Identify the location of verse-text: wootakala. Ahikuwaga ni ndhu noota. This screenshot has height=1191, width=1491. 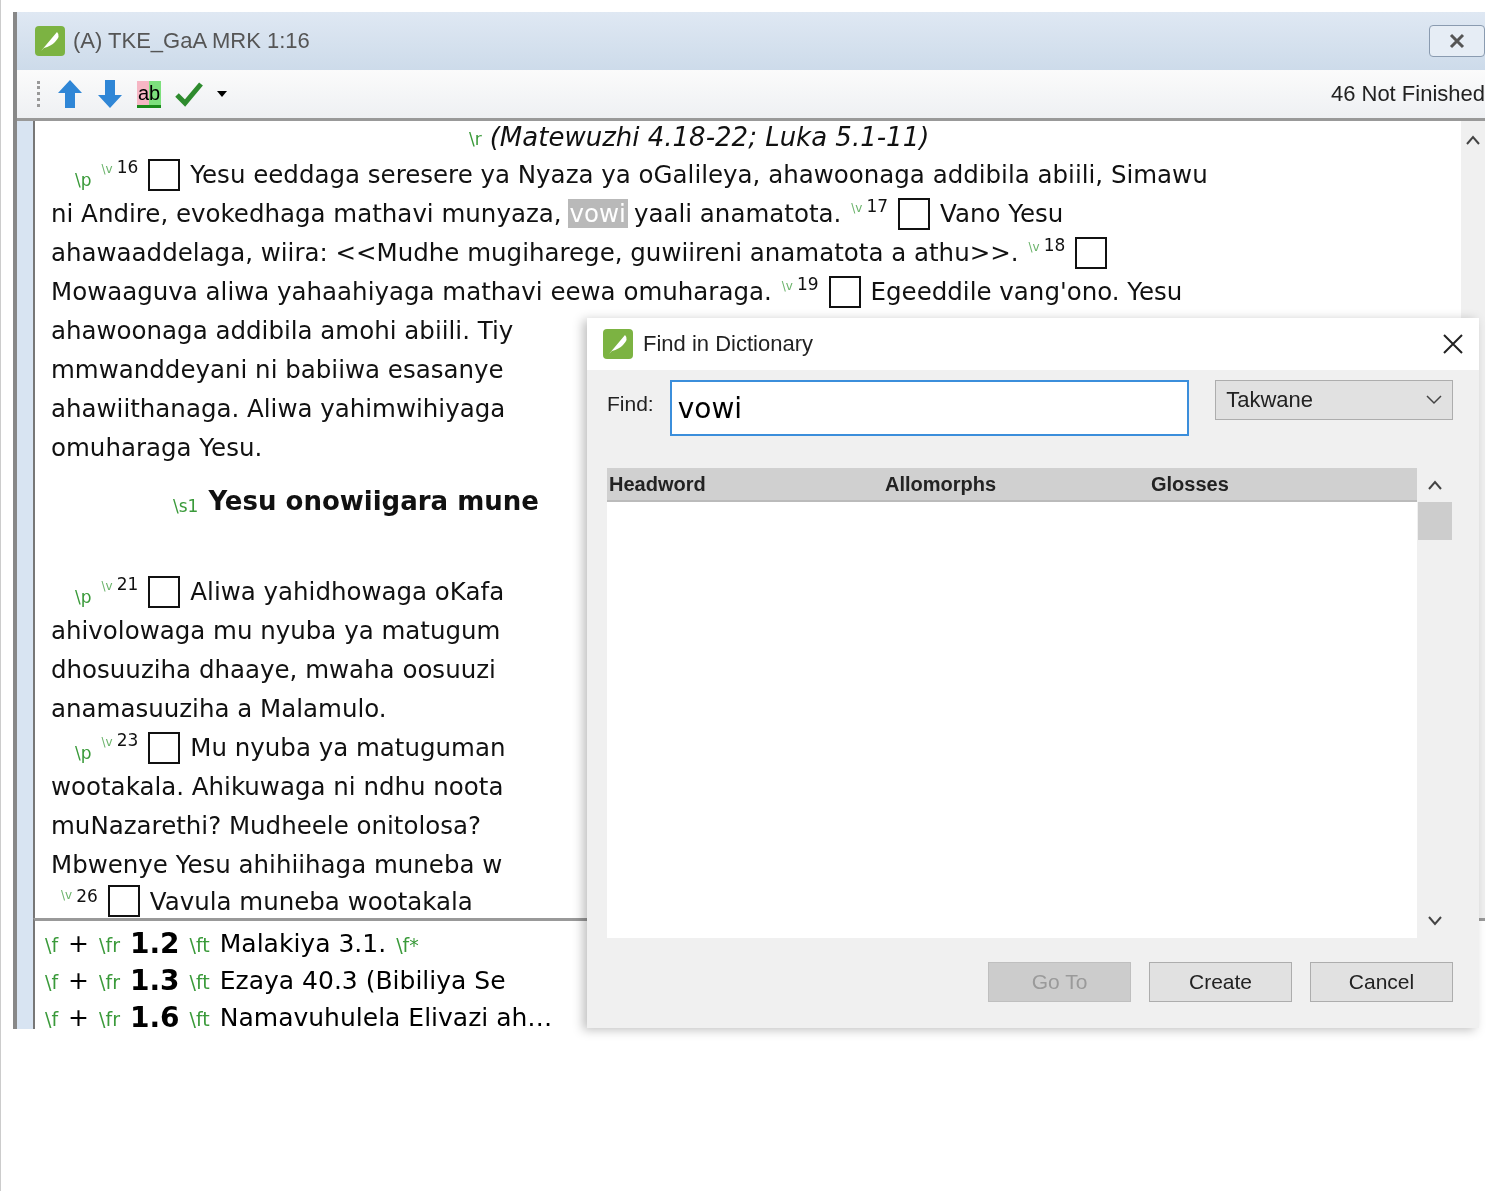
(277, 786).